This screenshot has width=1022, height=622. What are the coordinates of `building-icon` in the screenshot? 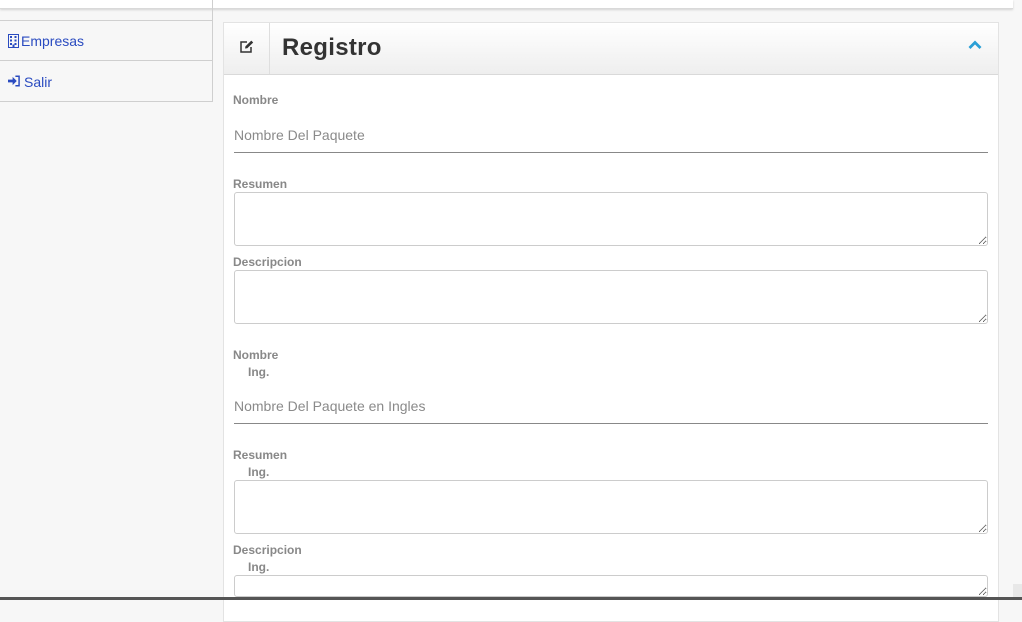 It's located at (14, 40).